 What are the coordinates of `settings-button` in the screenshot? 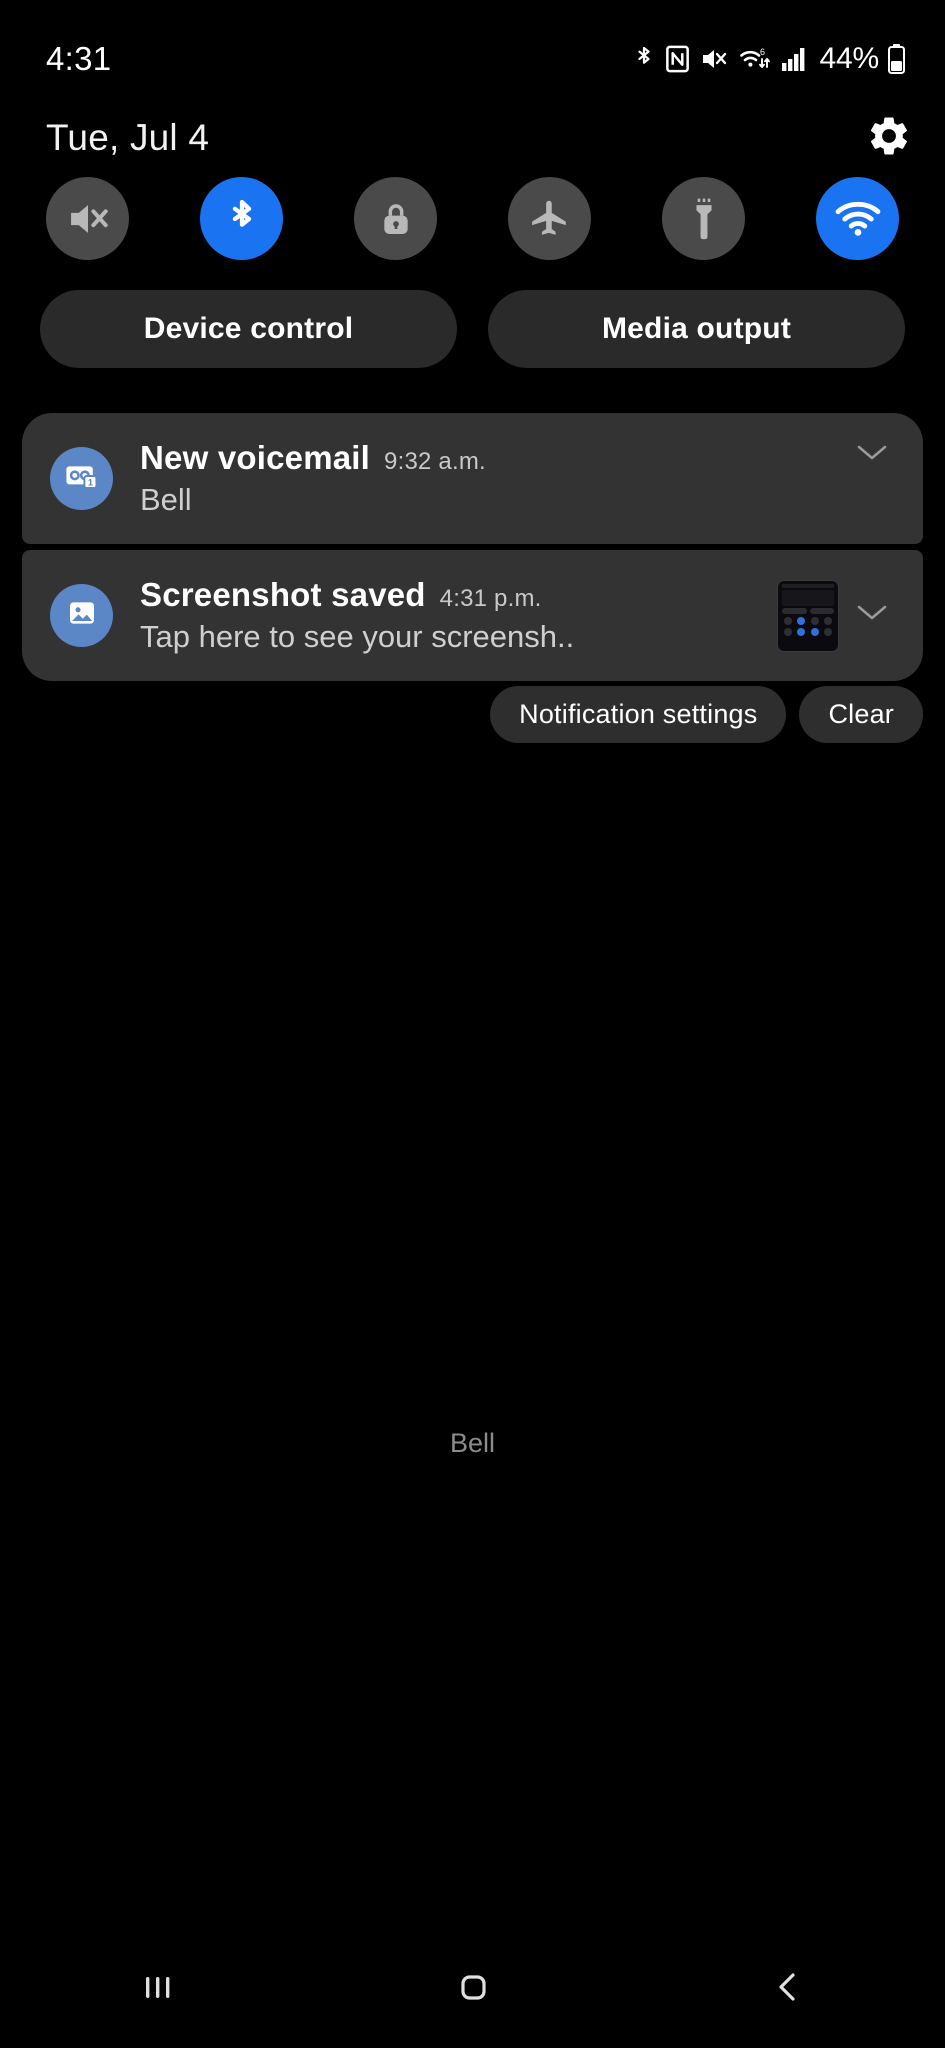 It's located at (889, 138).